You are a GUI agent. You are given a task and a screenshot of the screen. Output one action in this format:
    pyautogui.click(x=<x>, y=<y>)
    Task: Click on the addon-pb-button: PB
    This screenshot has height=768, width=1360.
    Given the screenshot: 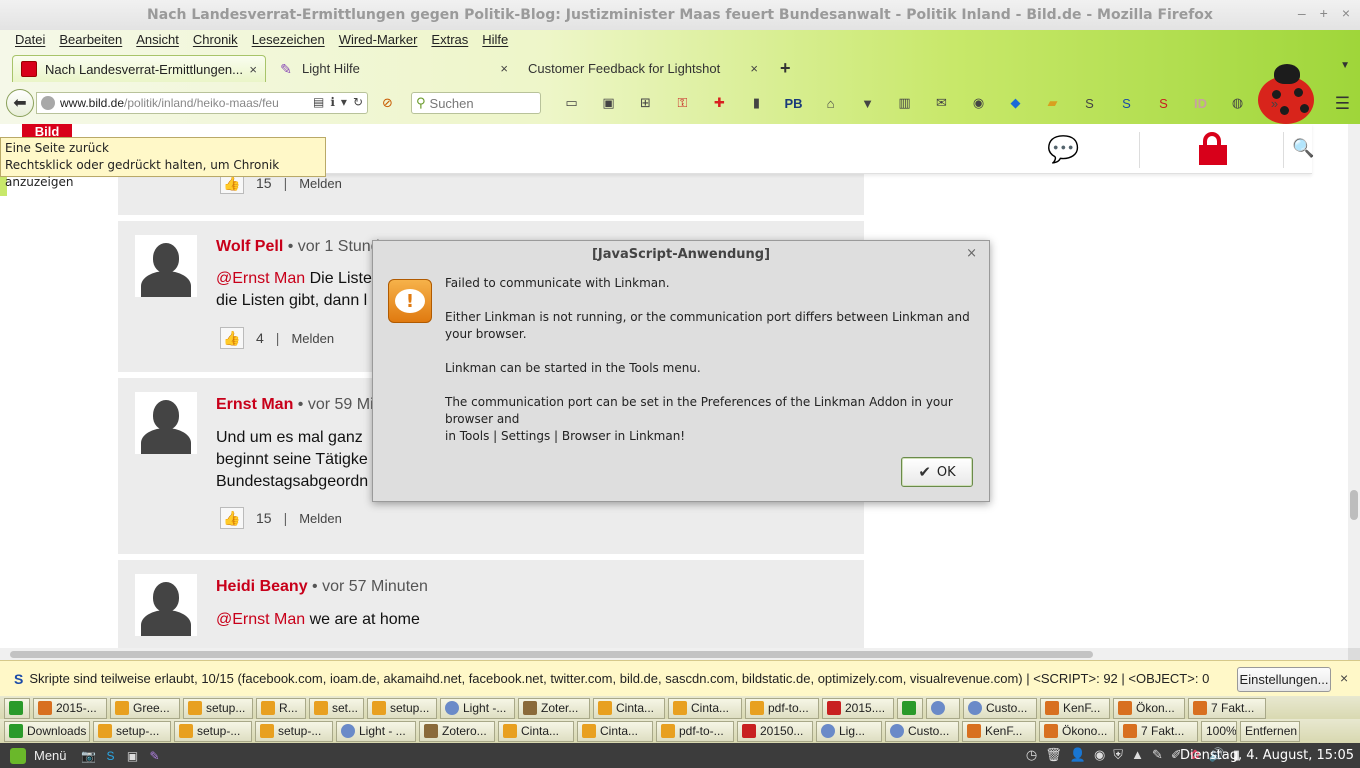 What is the action you would take?
    pyautogui.click(x=793, y=103)
    